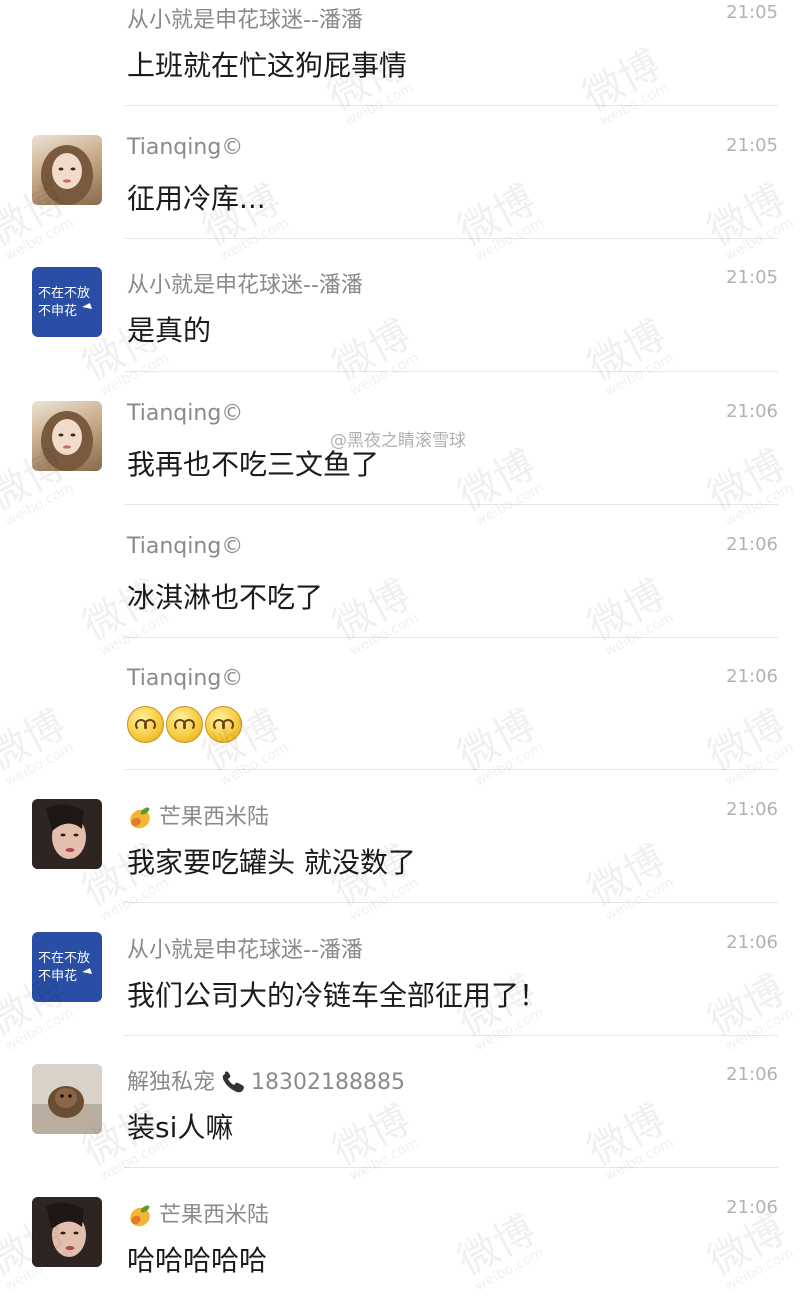  I want to click on sender-name: 解独私宠 18302188885, so click(266, 1080).